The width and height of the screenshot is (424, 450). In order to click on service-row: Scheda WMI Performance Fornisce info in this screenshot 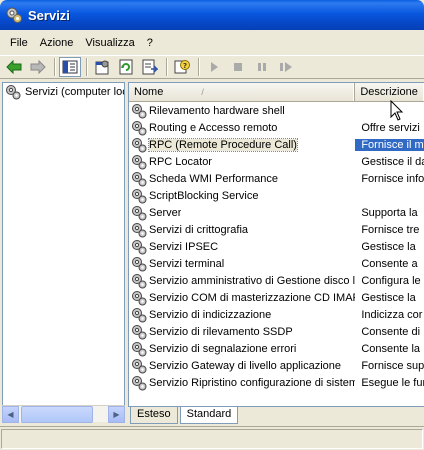, I will do `click(276, 178)`.